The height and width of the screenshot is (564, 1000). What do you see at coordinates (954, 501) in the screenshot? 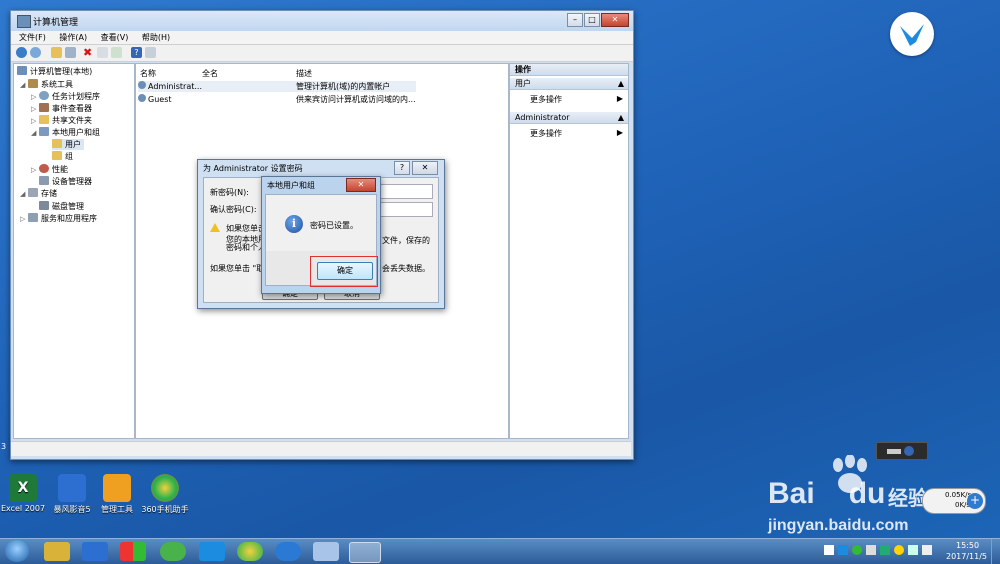
I see `netspeed-widget: 0.05K/s 0K/s +` at bounding box center [954, 501].